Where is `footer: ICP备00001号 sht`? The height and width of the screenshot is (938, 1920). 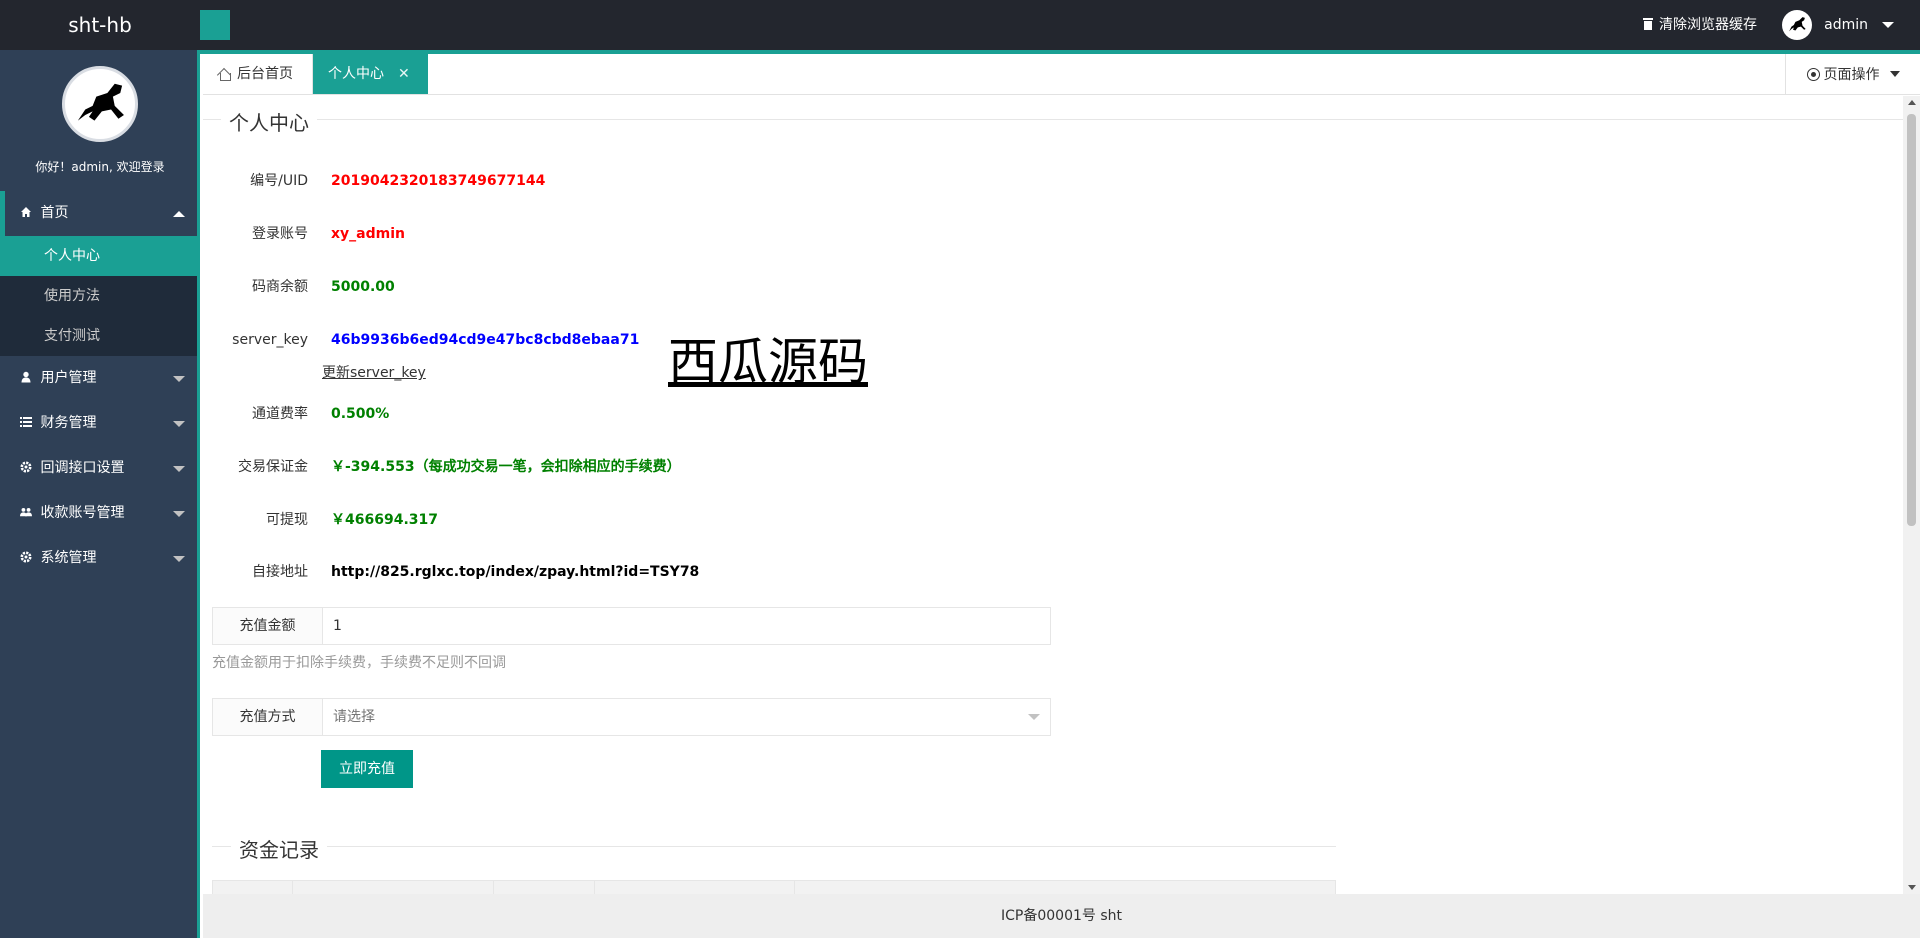 footer: ICP备00001号 sht is located at coordinates (1061, 916).